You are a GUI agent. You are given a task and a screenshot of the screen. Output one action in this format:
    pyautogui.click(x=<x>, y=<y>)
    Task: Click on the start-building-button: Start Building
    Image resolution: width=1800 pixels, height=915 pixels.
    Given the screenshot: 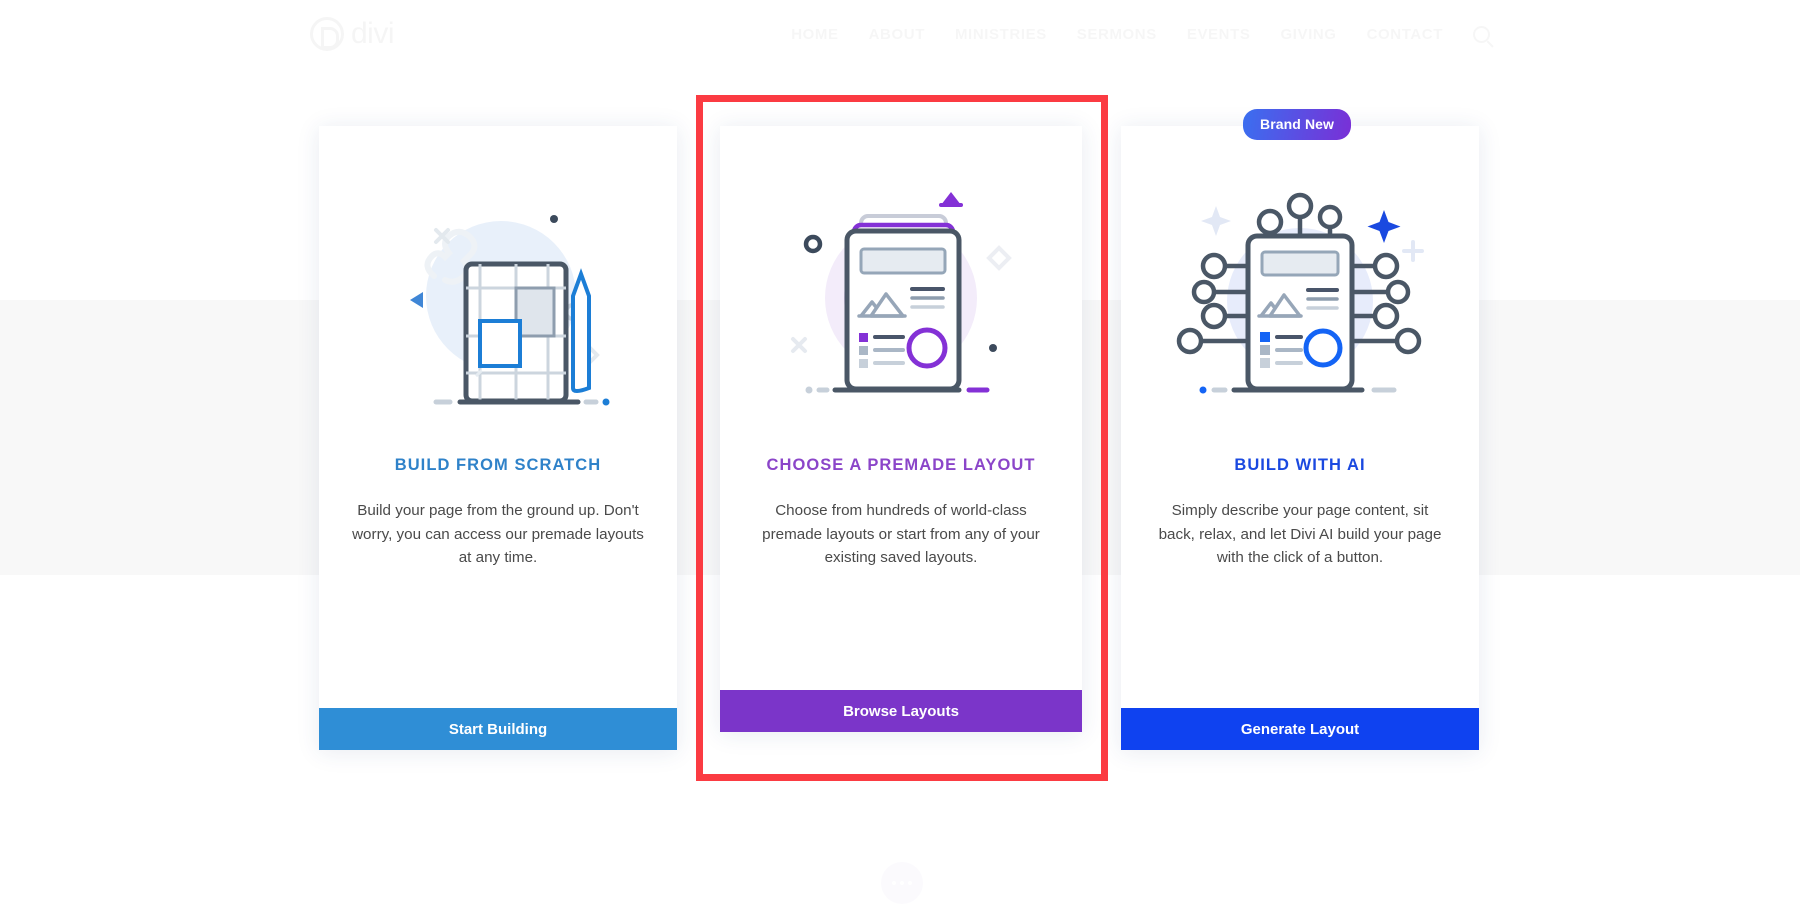 What is the action you would take?
    pyautogui.click(x=498, y=729)
    